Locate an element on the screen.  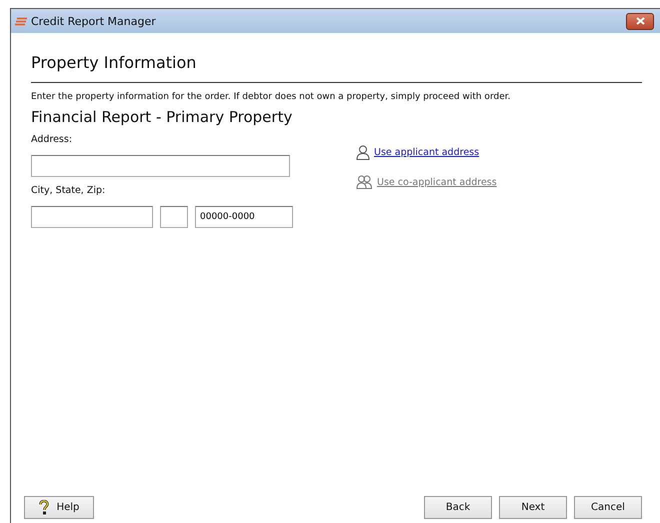
close-icon is located at coordinates (640, 21).